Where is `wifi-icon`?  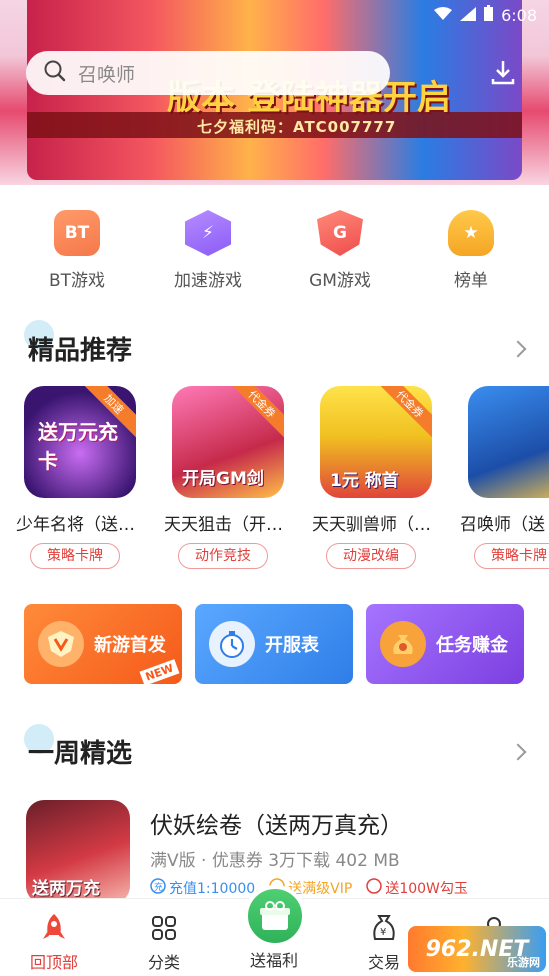
wifi-icon is located at coordinates (443, 15).